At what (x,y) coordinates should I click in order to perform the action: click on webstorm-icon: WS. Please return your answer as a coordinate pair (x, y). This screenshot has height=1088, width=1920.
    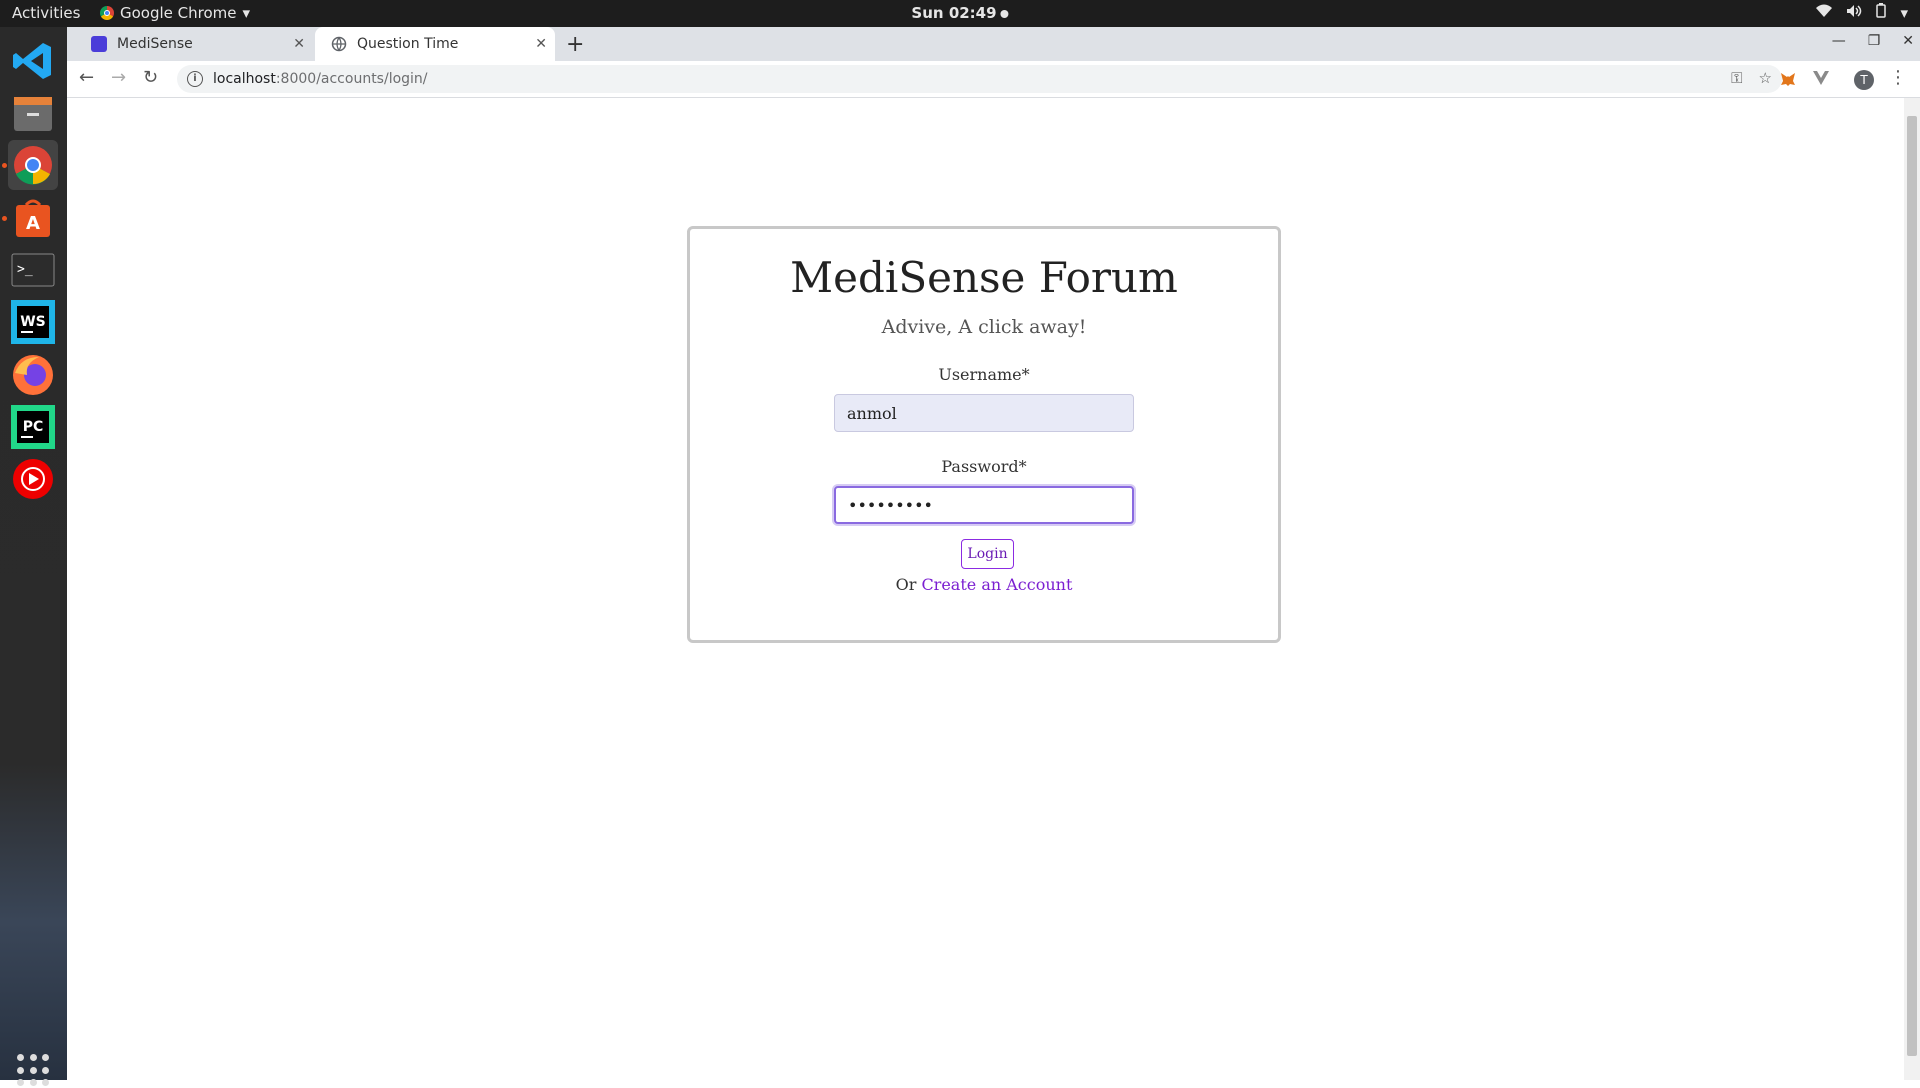
    Looking at the image, I should click on (33, 322).